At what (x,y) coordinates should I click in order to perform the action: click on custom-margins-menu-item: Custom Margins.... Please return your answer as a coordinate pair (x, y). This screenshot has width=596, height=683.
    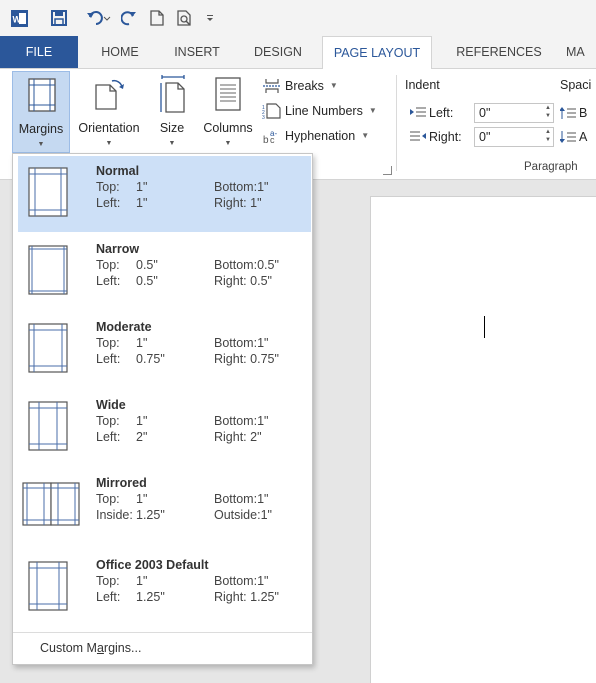
    Looking at the image, I should click on (90, 648).